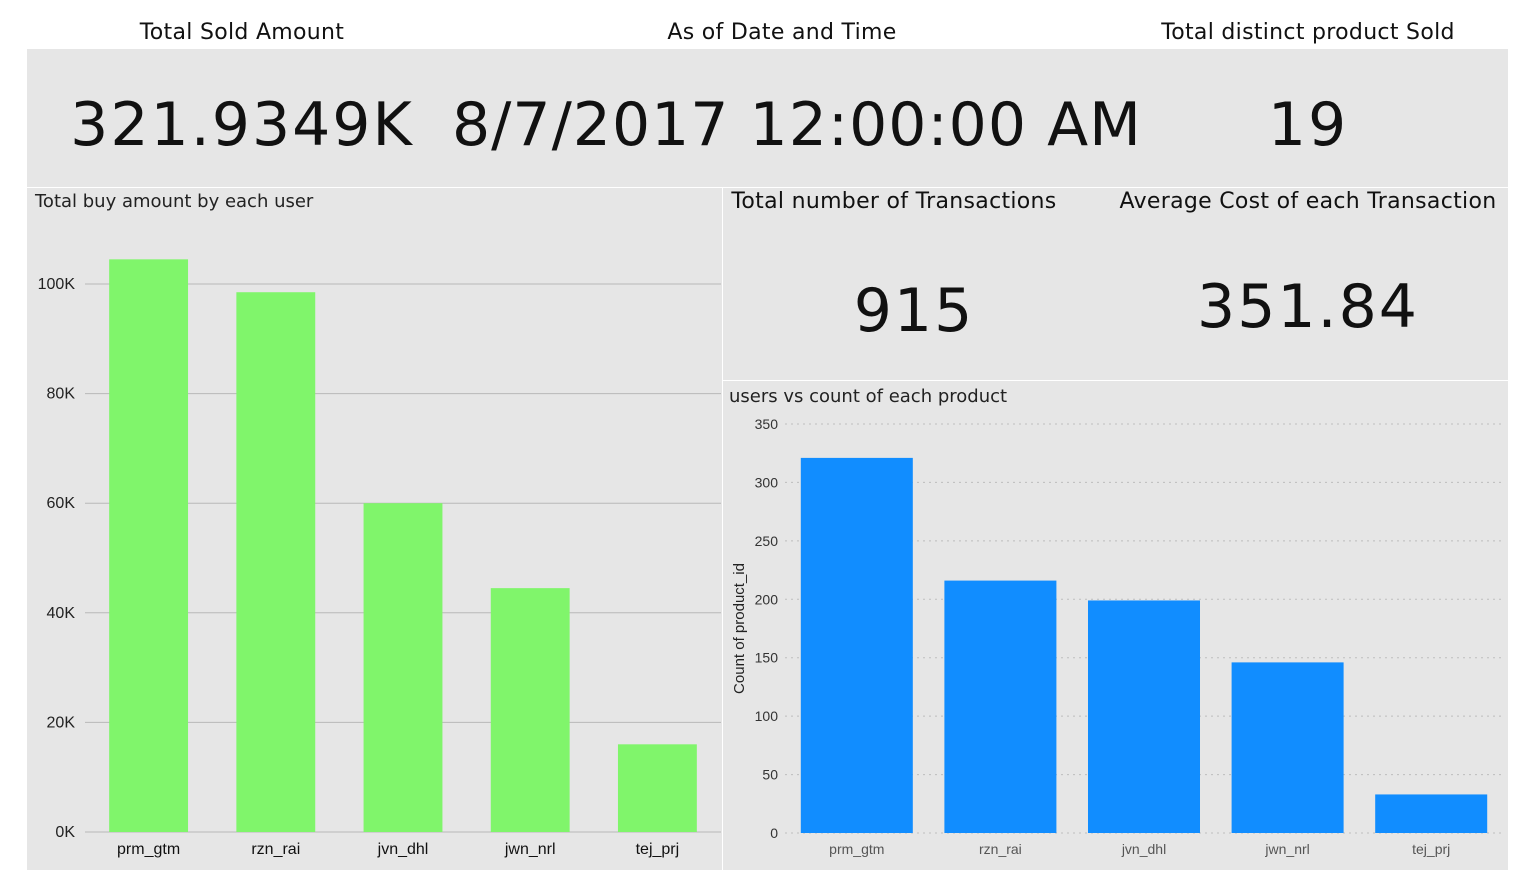 This screenshot has height=896, width=1527. What do you see at coordinates (739, 628) in the screenshot?
I see `y-axis-label: Count of product_id` at bounding box center [739, 628].